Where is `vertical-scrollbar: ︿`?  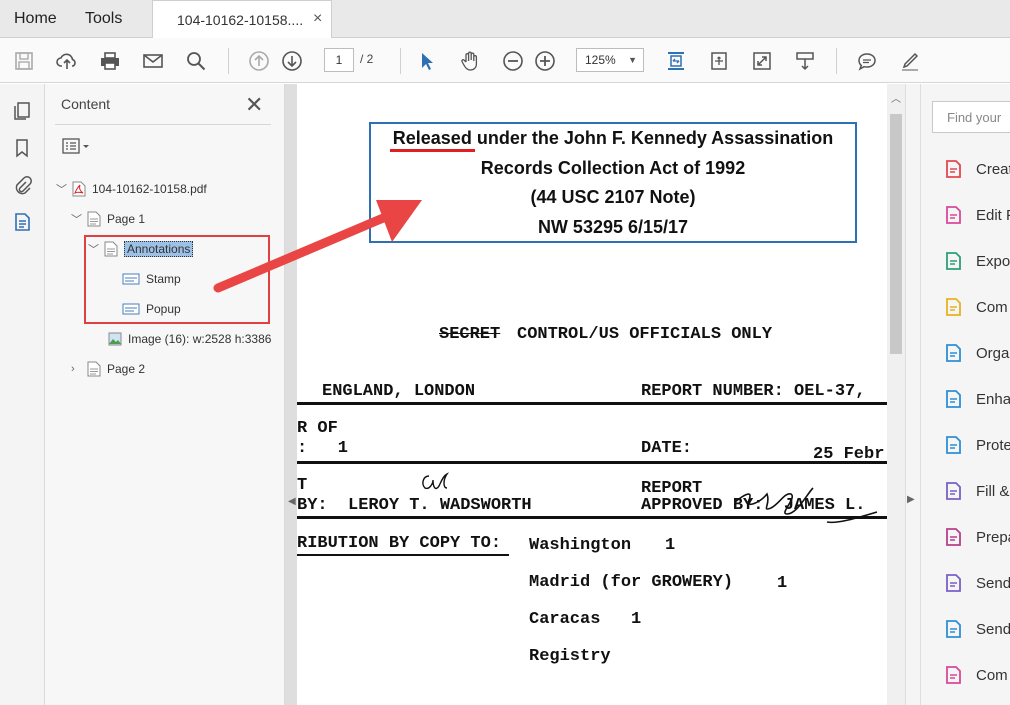
vertical-scrollbar: ︿ is located at coordinates (896, 394).